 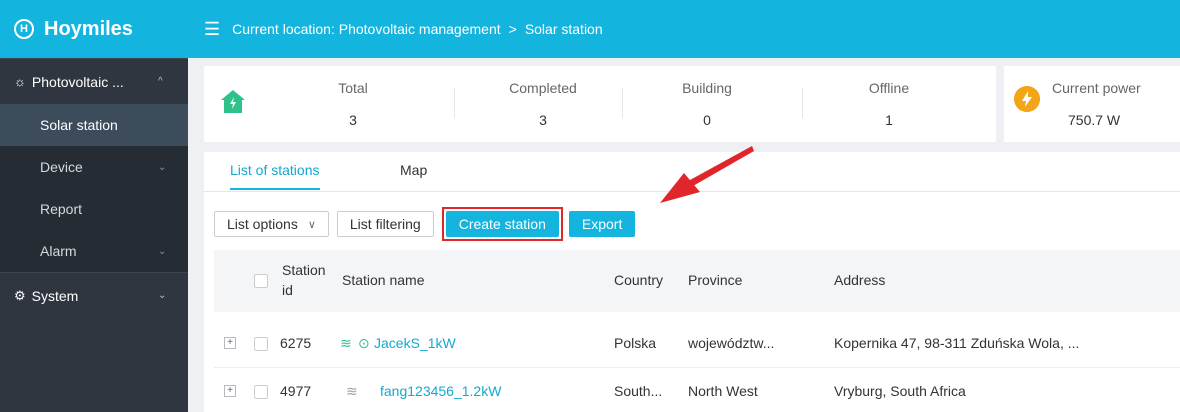 I want to click on lightning-icon, so click(x=1027, y=99).